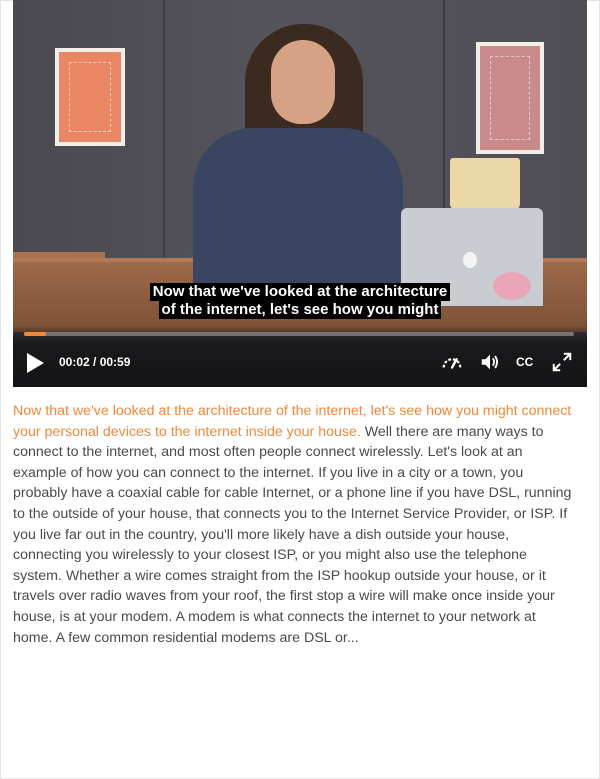 Image resolution: width=600 pixels, height=779 pixels. What do you see at coordinates (90, 97) in the screenshot?
I see `wall-art-left` at bounding box center [90, 97].